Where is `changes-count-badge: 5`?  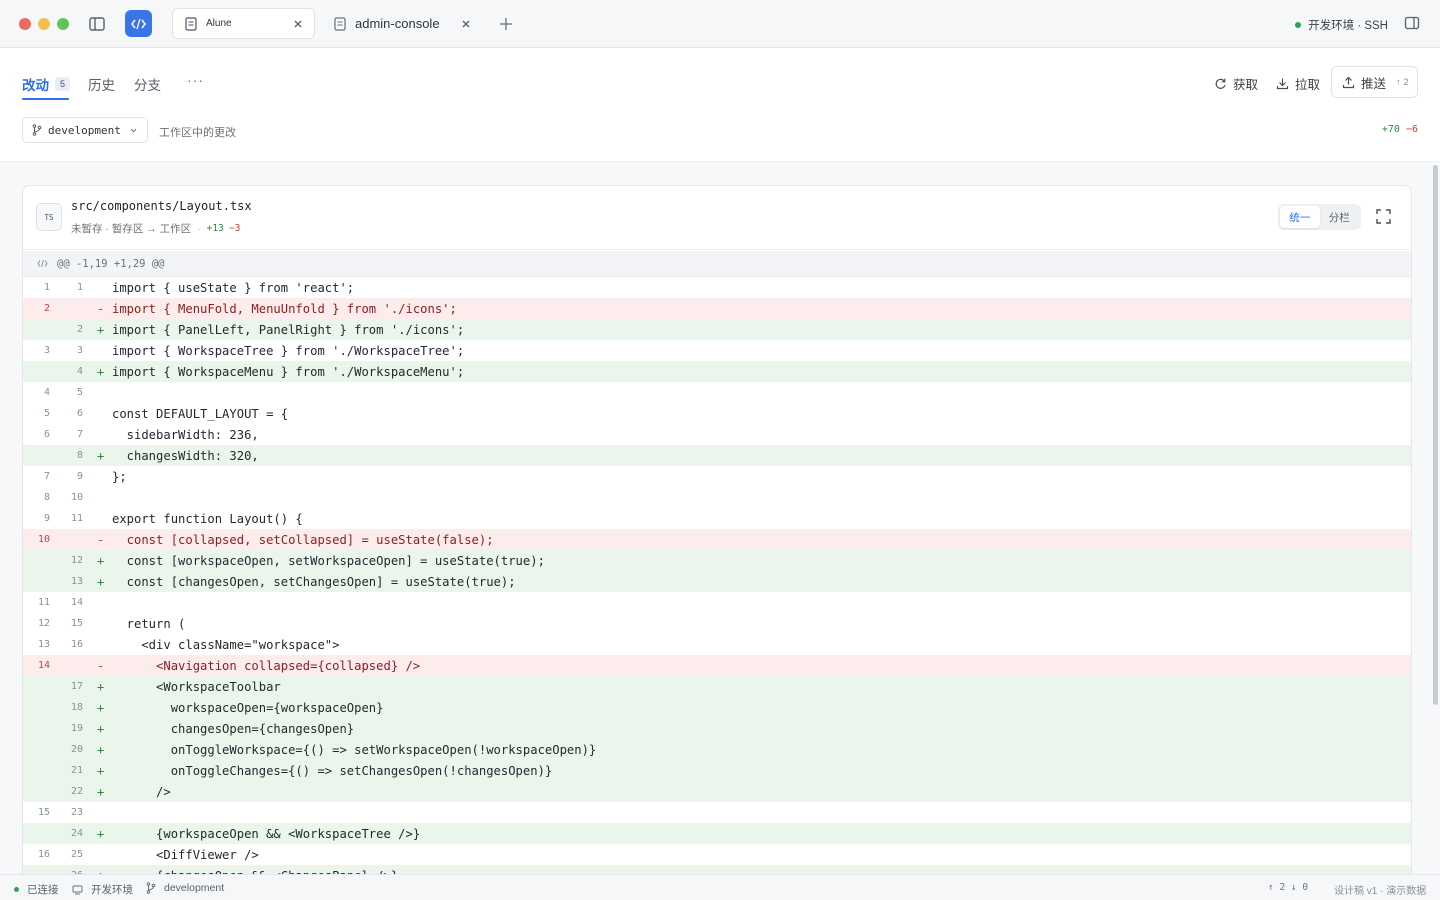 changes-count-badge: 5 is located at coordinates (63, 84).